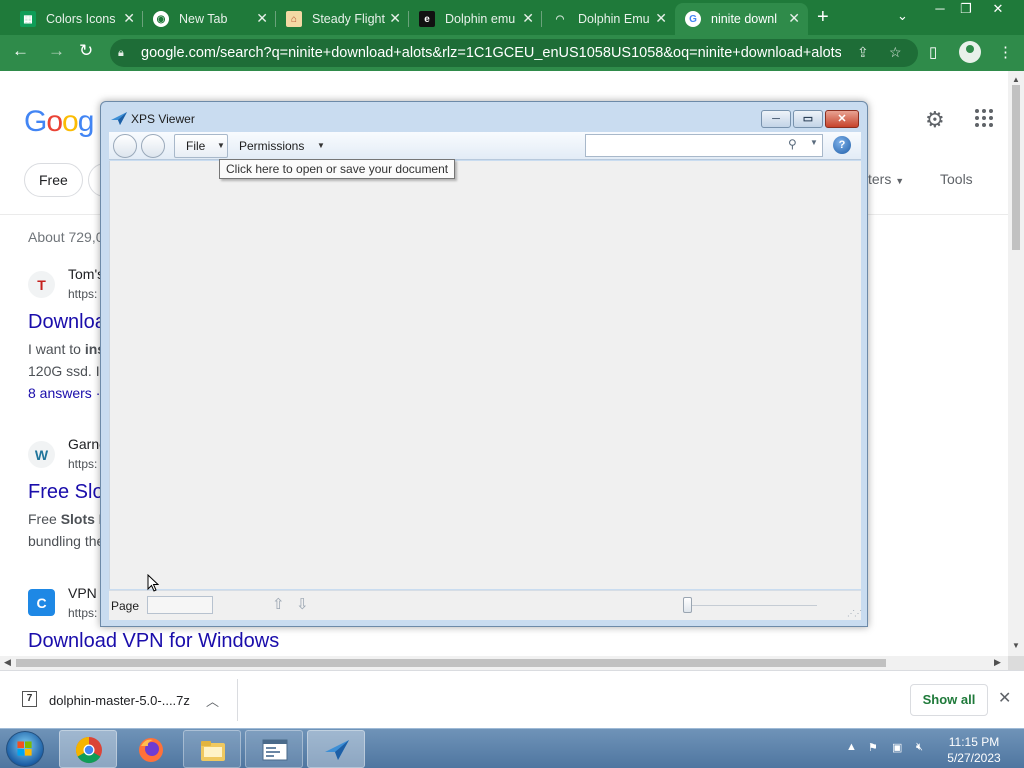 This screenshot has width=1024, height=768. I want to click on show-hidden-icons-icon: ▲, so click(853, 748).